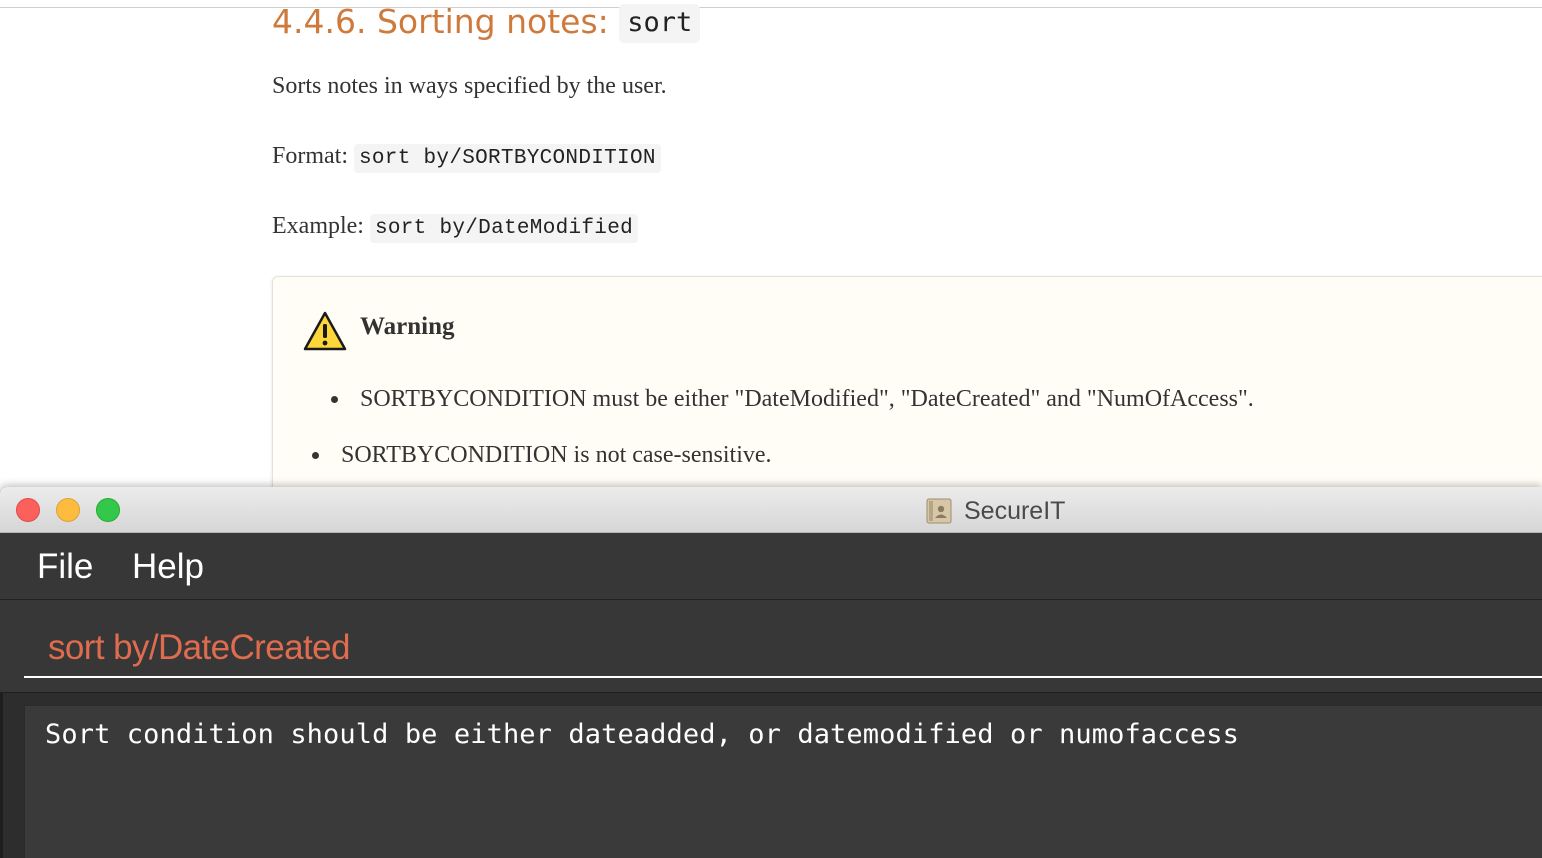  I want to click on panel-edge, so click(1, 775).